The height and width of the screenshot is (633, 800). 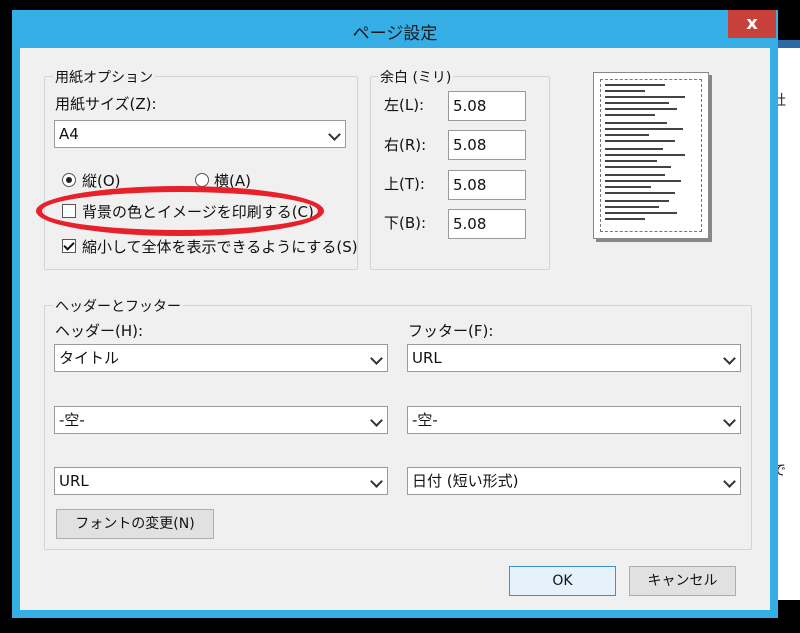 I want to click on margin-right-label: 右(R):, so click(x=405, y=145).